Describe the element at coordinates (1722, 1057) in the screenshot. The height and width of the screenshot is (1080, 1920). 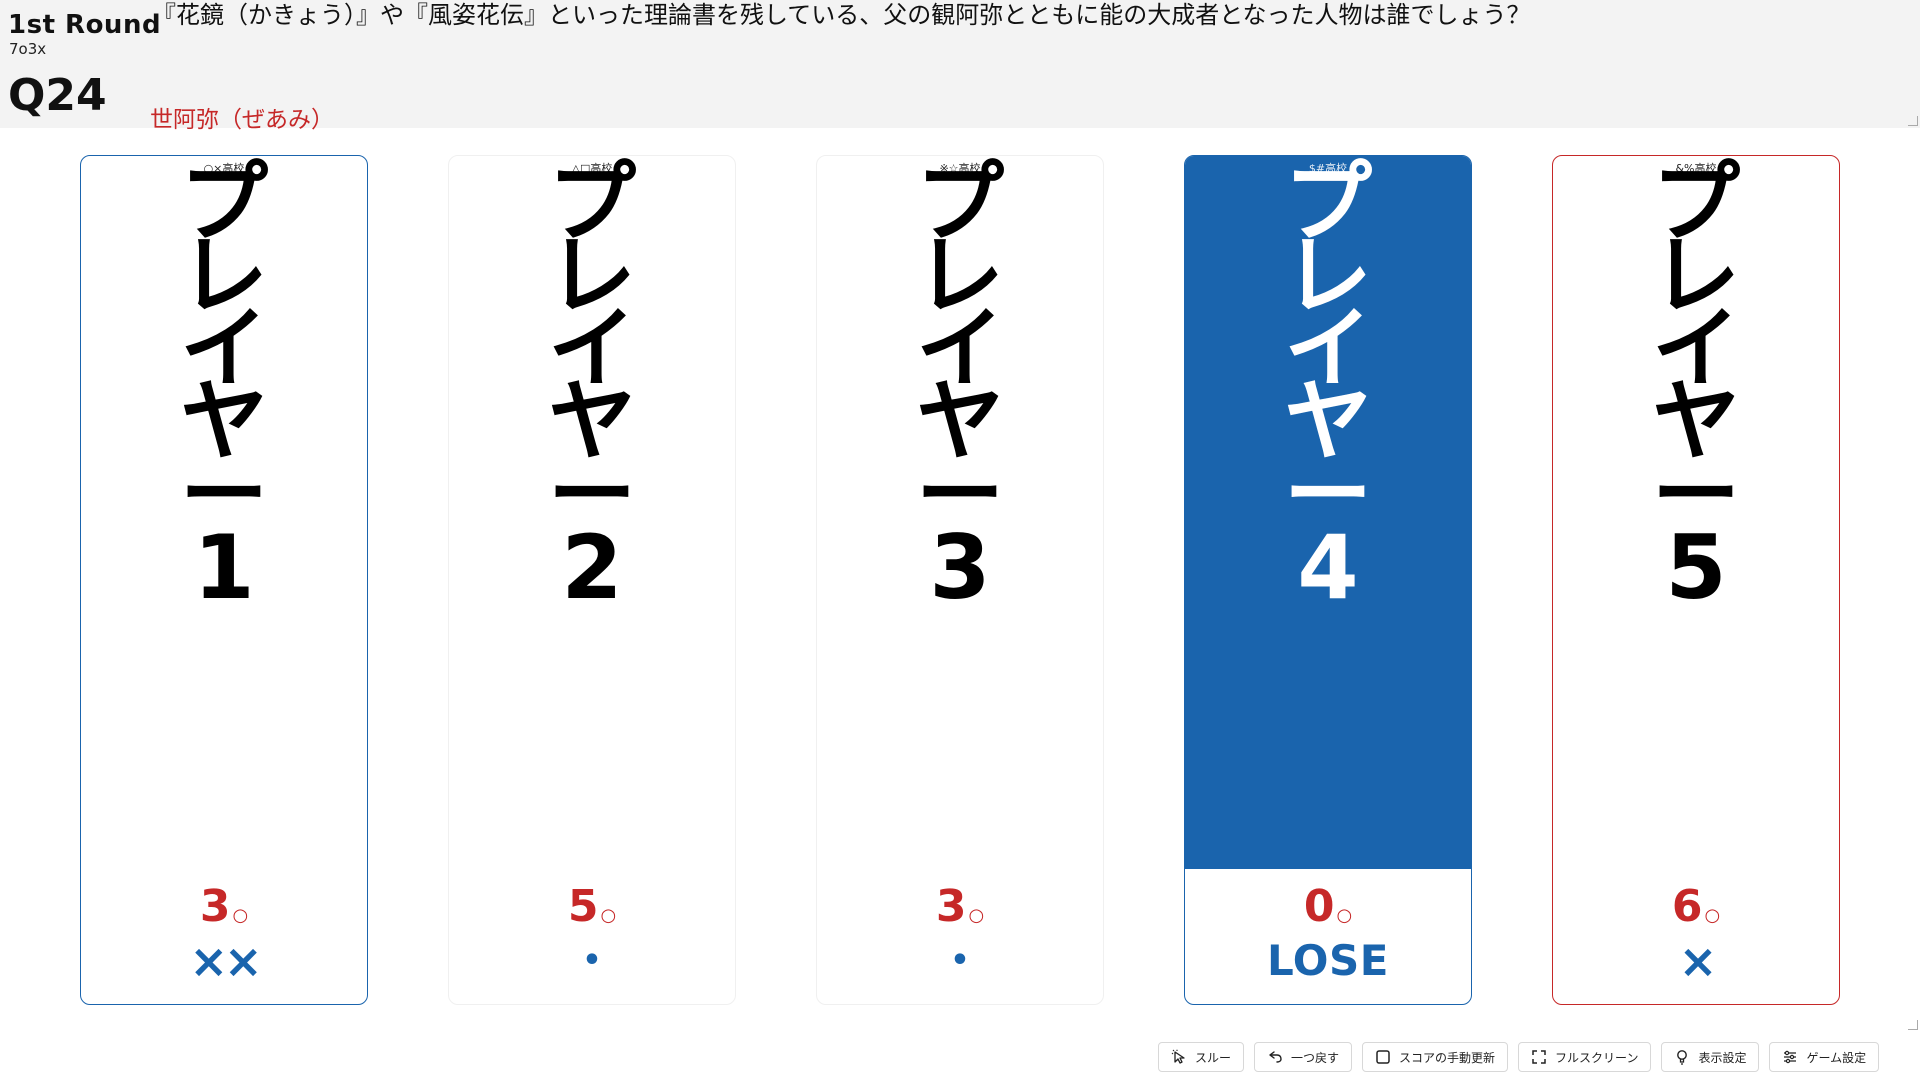
I see `display-settings-label: 表示設定` at that location.